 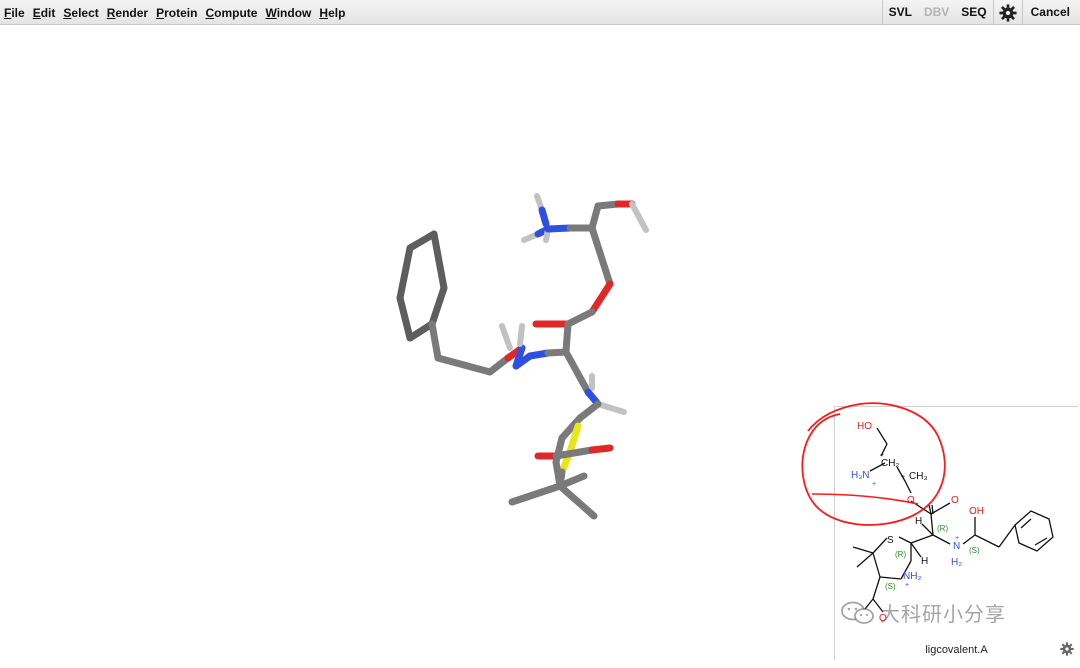 What do you see at coordinates (900, 12) in the screenshot?
I see `svl-button: SVL` at bounding box center [900, 12].